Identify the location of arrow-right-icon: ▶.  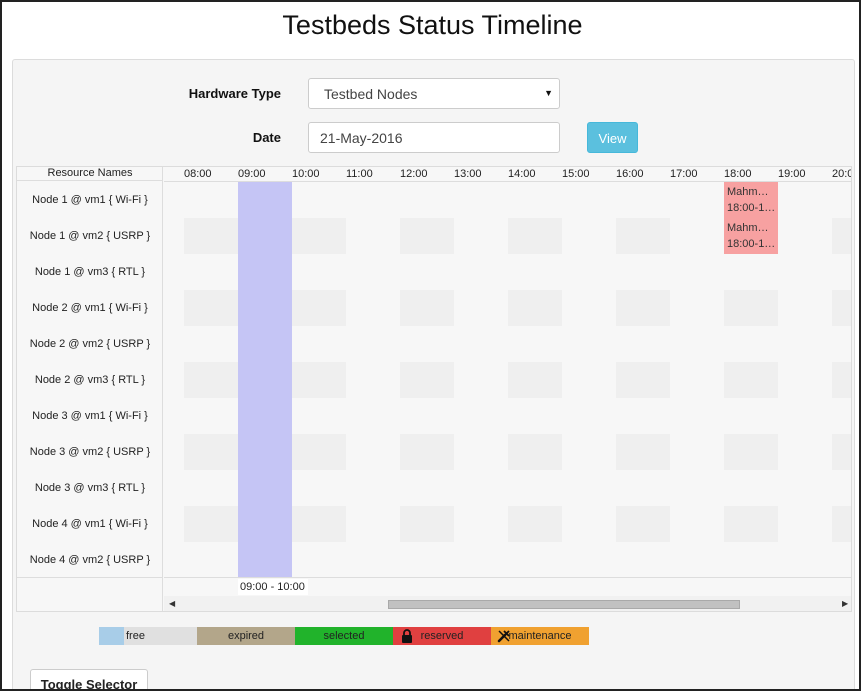
(845, 603).